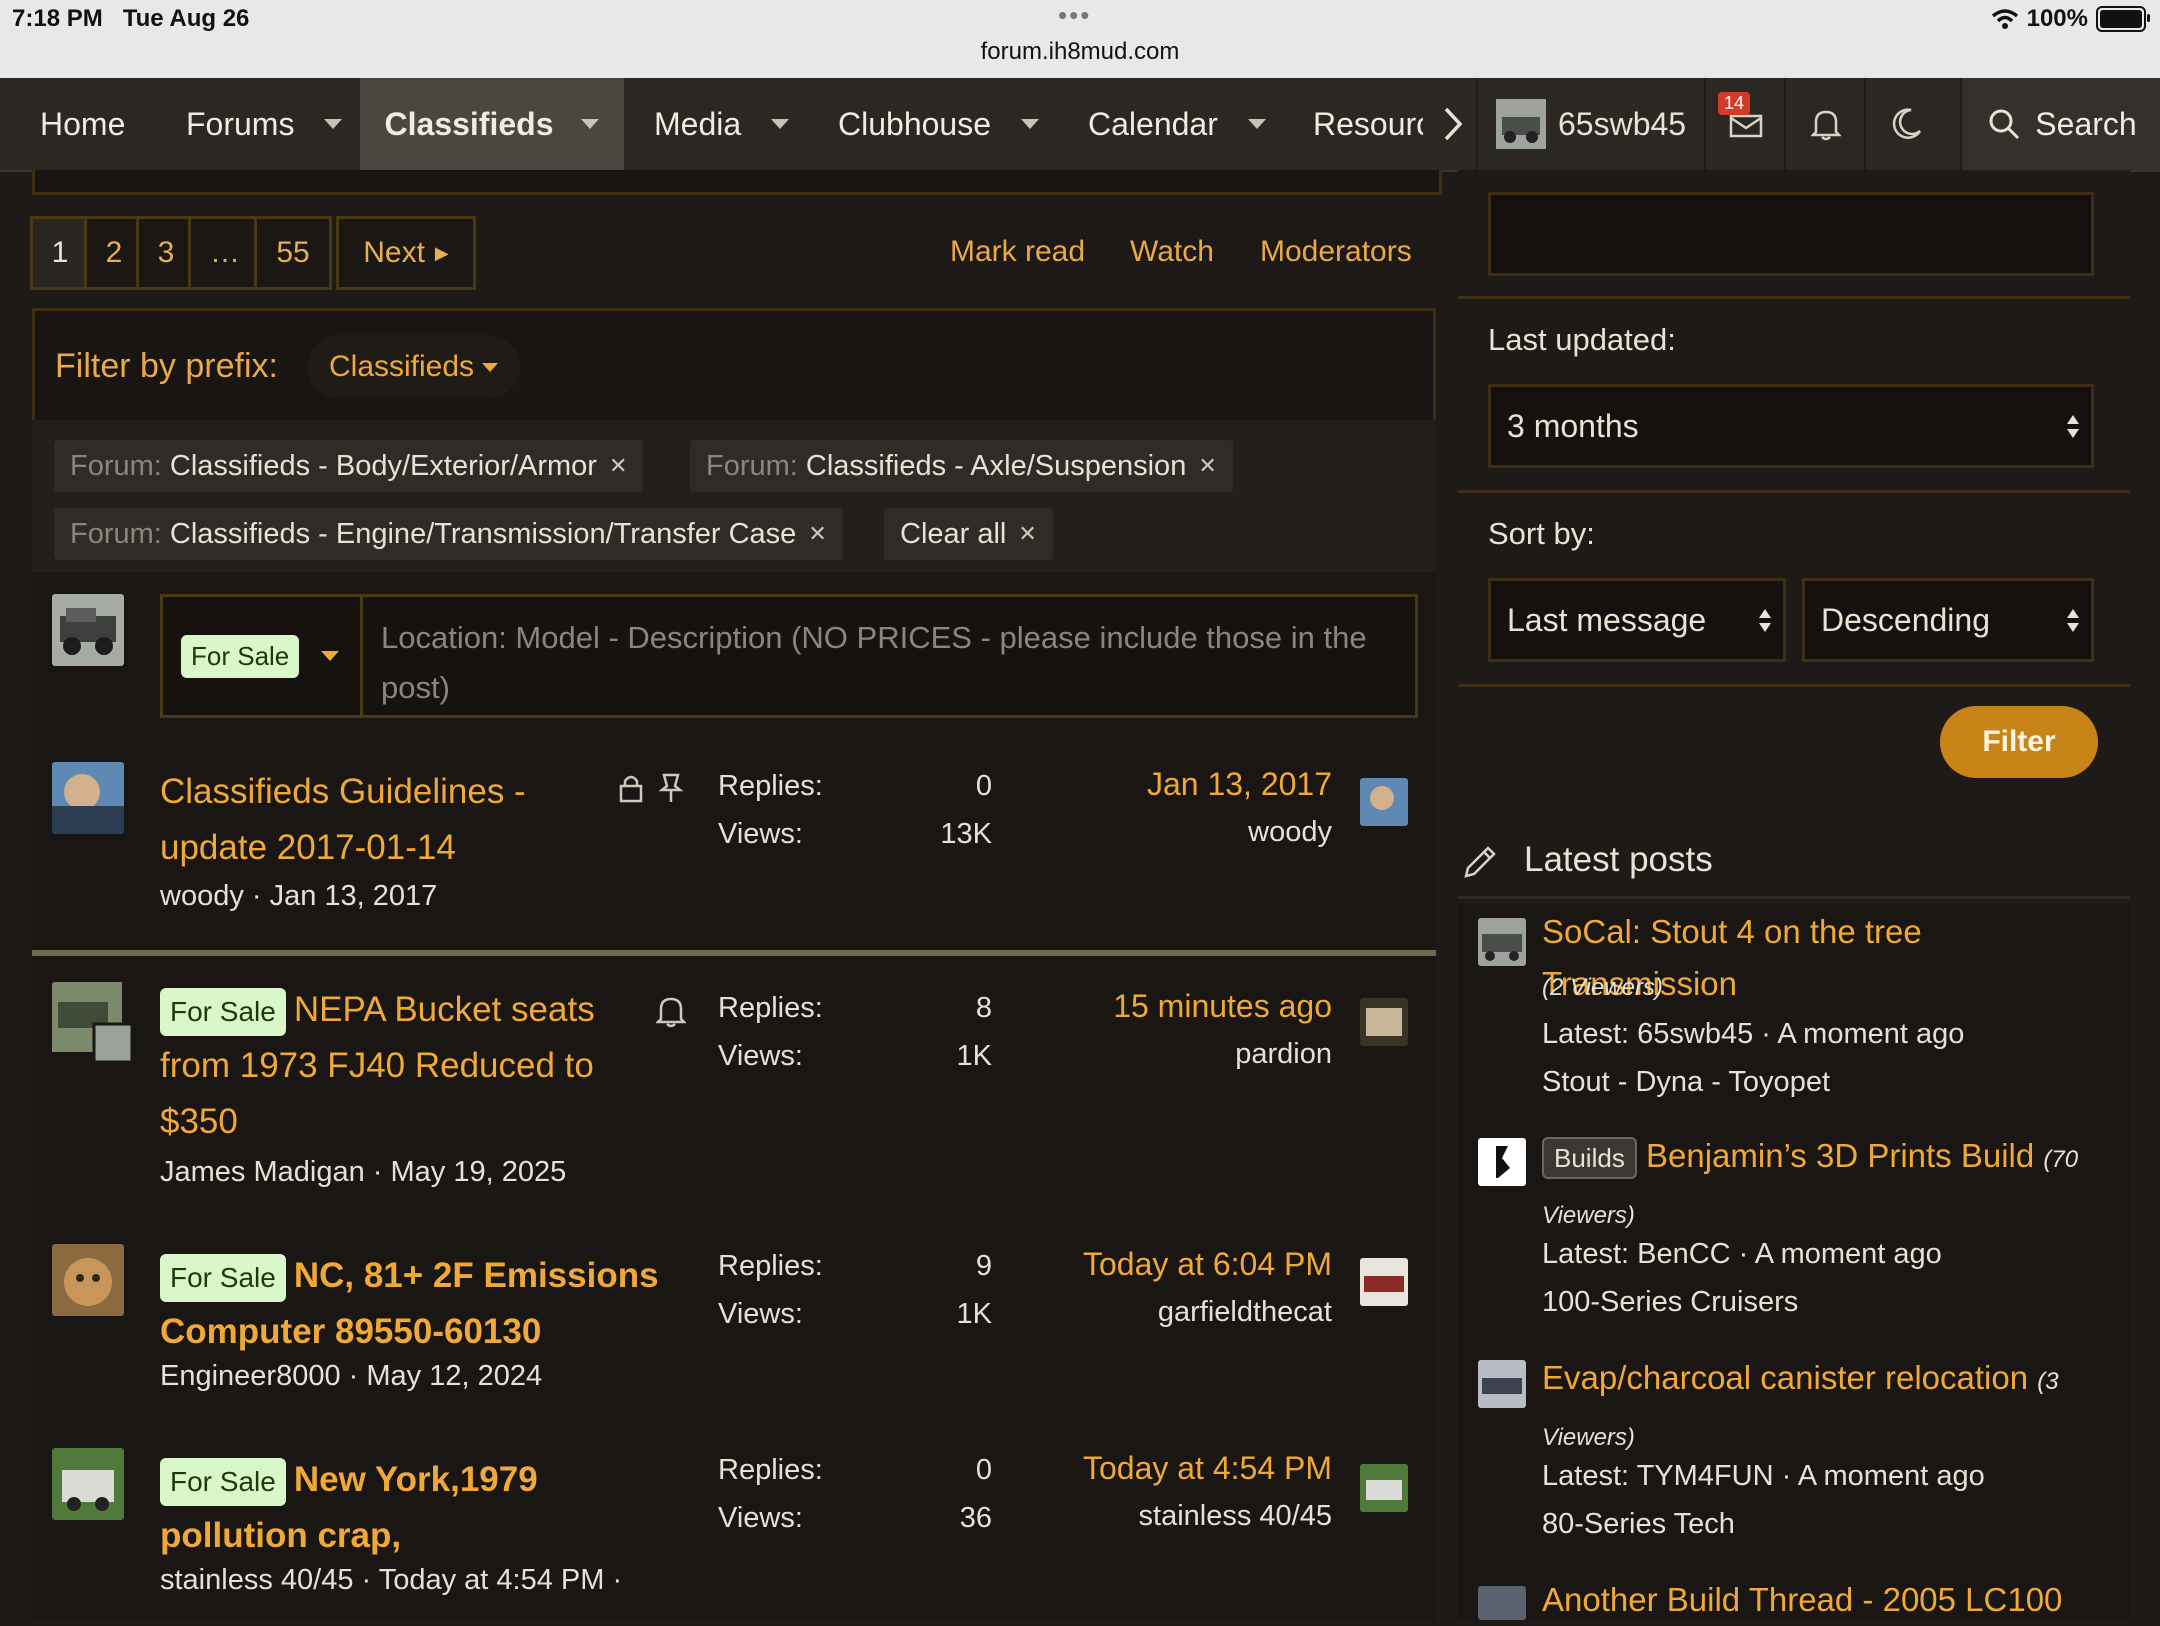 This screenshot has height=1626, width=2160. Describe the element at coordinates (1622, 124) in the screenshot. I see `username: 65swb45` at that location.